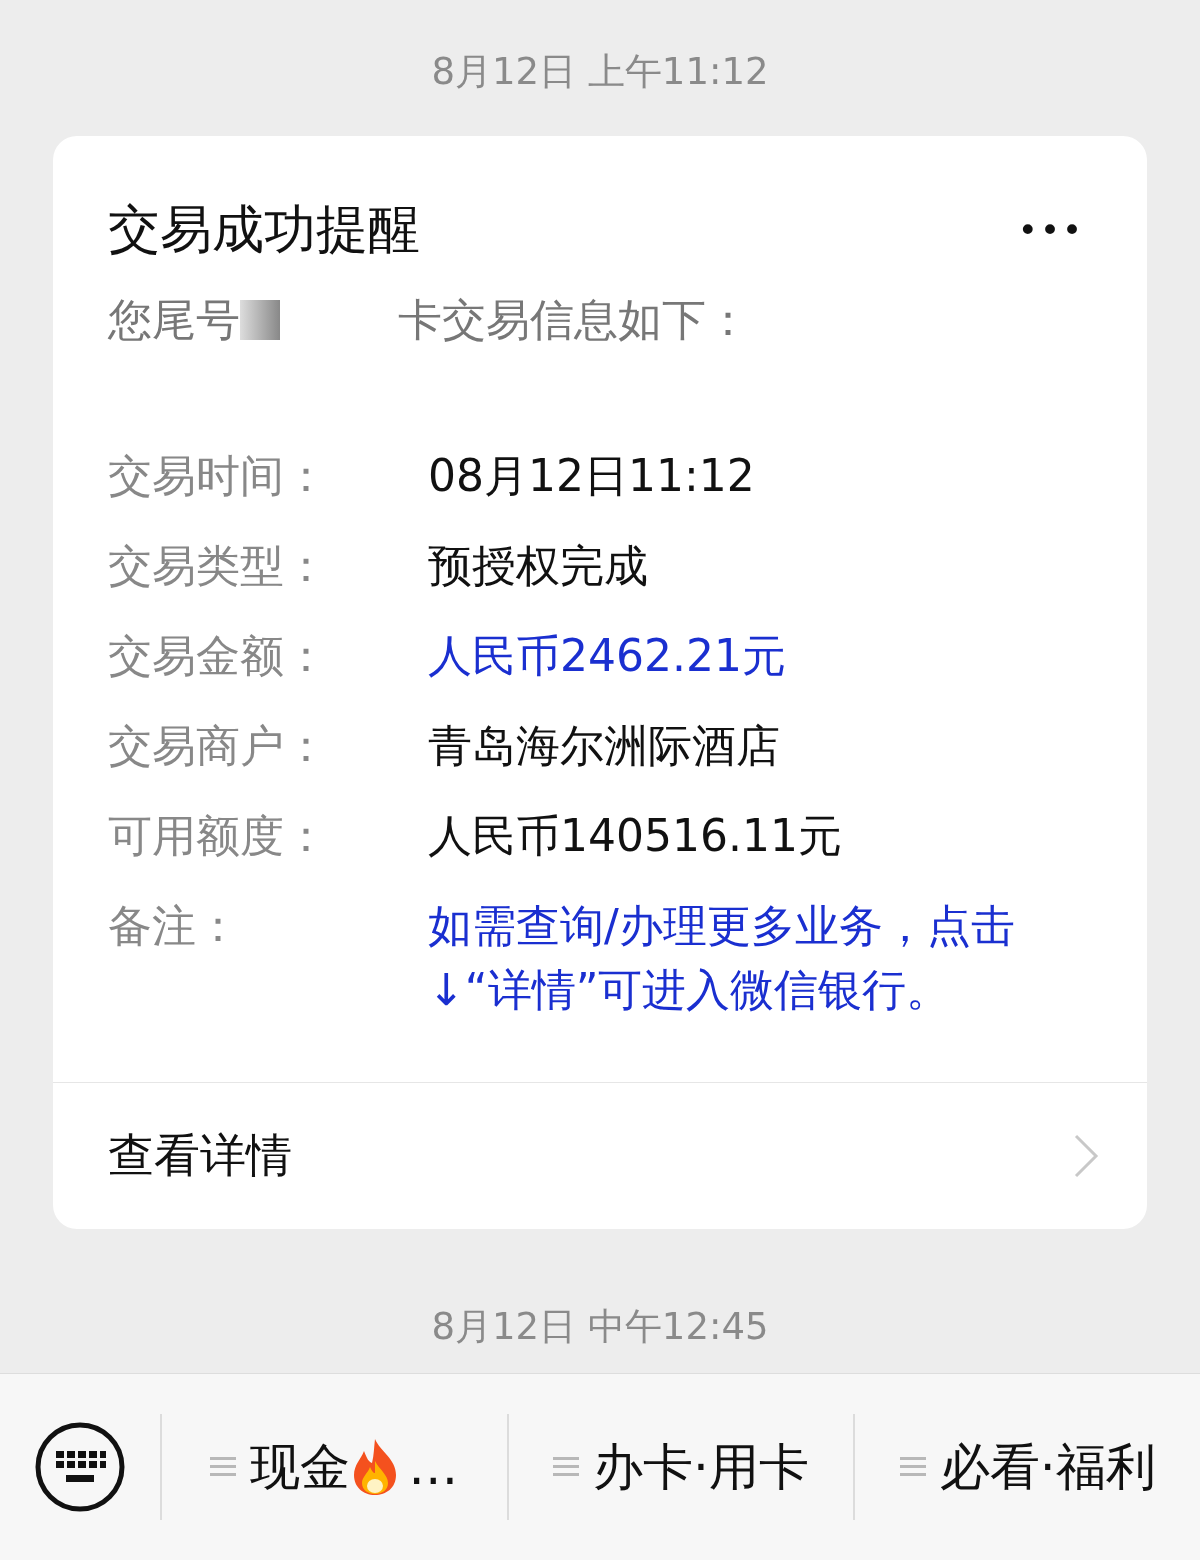 This screenshot has width=1200, height=1560. Describe the element at coordinates (218, 656) in the screenshot. I see `field-label: 交易金额：` at that location.